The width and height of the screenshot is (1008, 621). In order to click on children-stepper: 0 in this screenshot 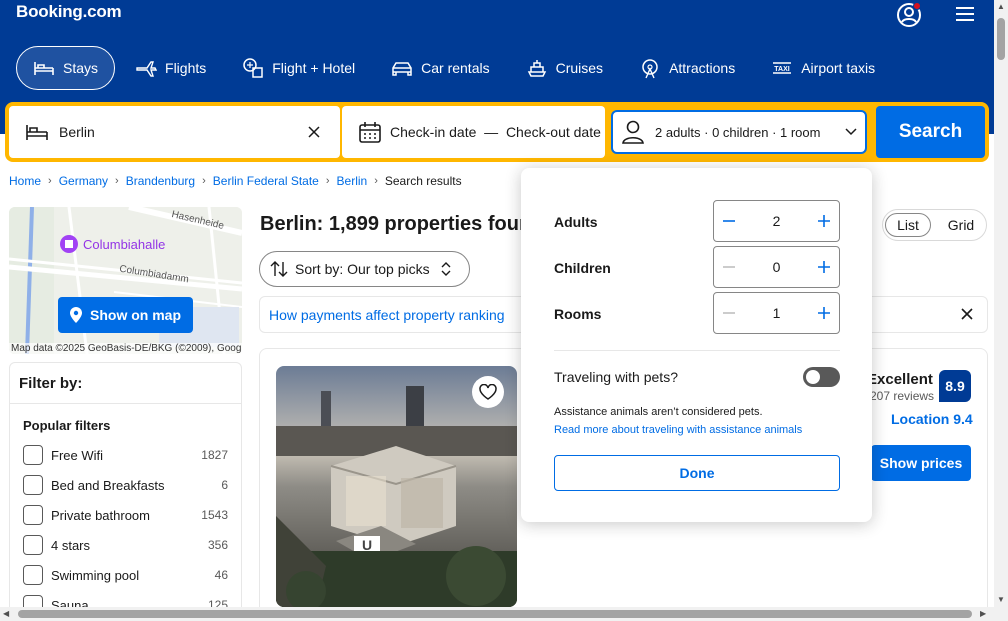, I will do `click(776, 267)`.